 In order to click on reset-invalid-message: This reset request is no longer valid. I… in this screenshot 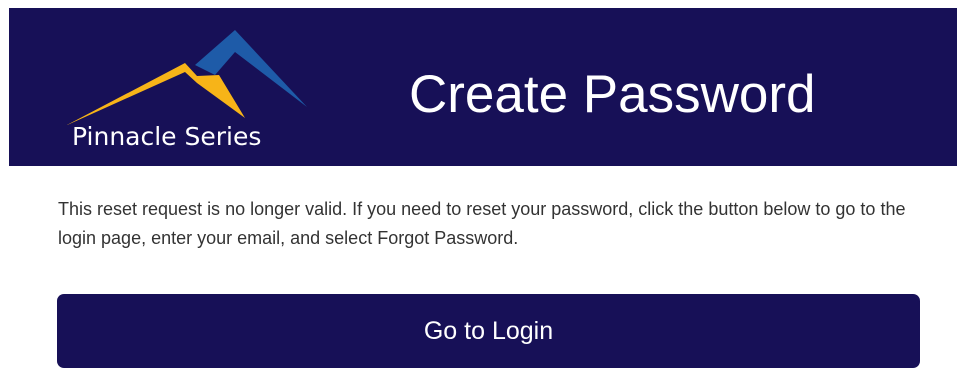, I will do `click(482, 223)`.